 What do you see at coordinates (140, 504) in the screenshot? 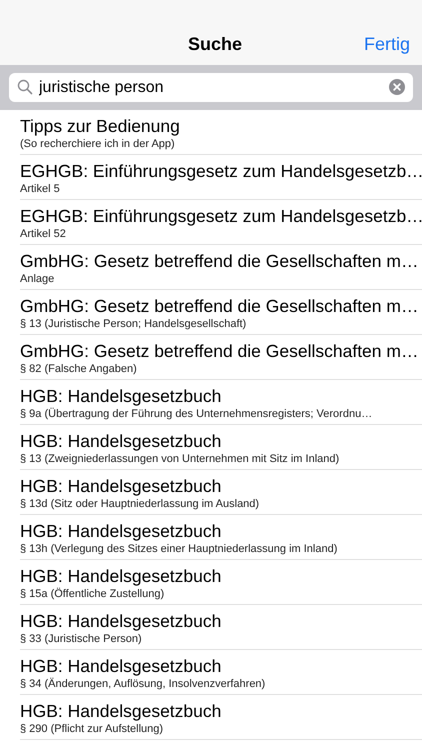
I see `result-subtitle: § 13d (Sitz oder Hauptniederlassung im Ausland)` at bounding box center [140, 504].